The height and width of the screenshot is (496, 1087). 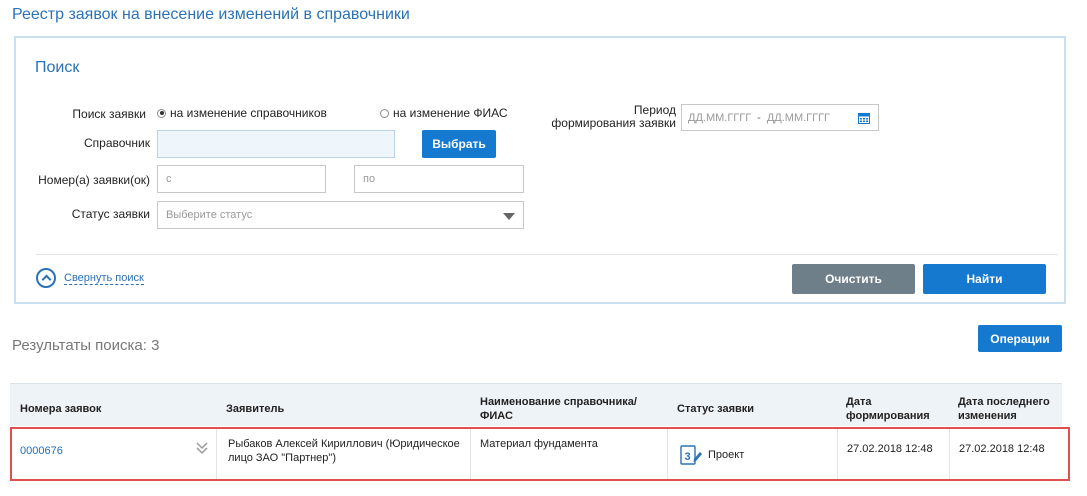 I want to click on column-header-directory: Наименование справочника/ ФИАС, so click(x=565, y=409).